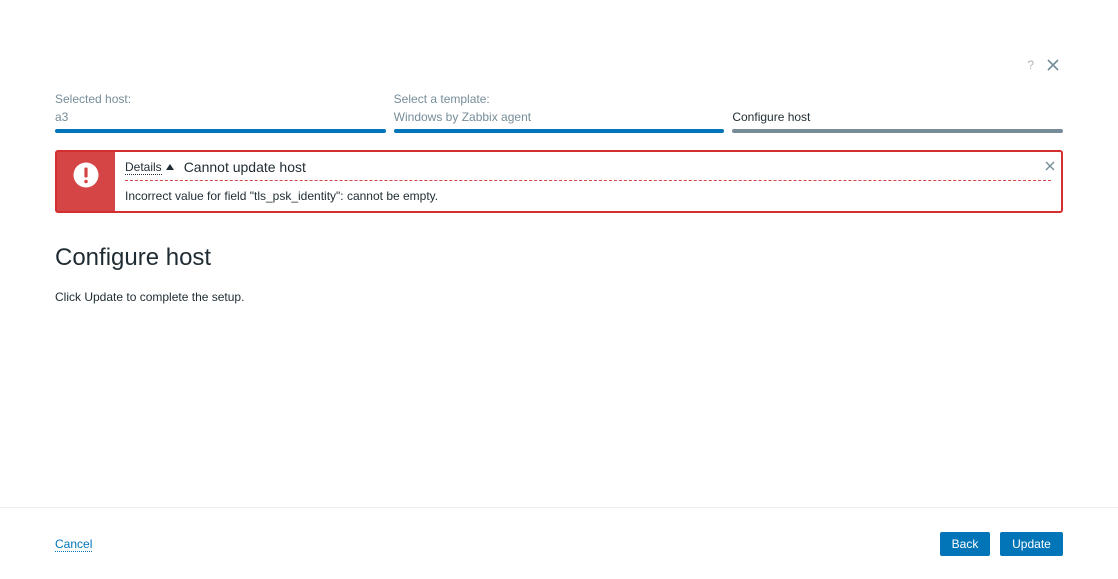 The height and width of the screenshot is (579, 1118). I want to click on step-value: Configure host, so click(771, 117).